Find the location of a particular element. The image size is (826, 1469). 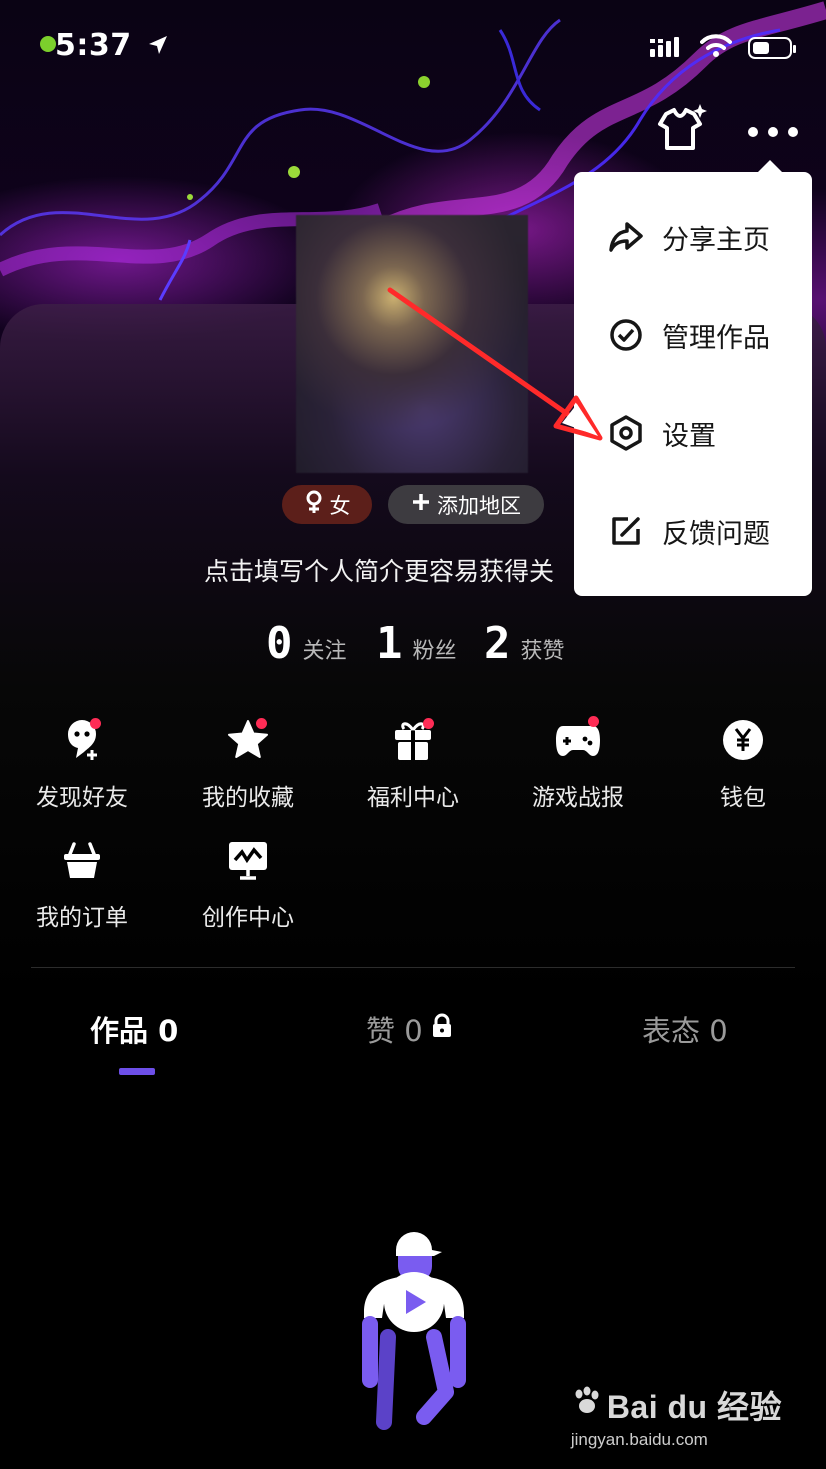

stat-likes-count: 2 is located at coordinates (497, 643).